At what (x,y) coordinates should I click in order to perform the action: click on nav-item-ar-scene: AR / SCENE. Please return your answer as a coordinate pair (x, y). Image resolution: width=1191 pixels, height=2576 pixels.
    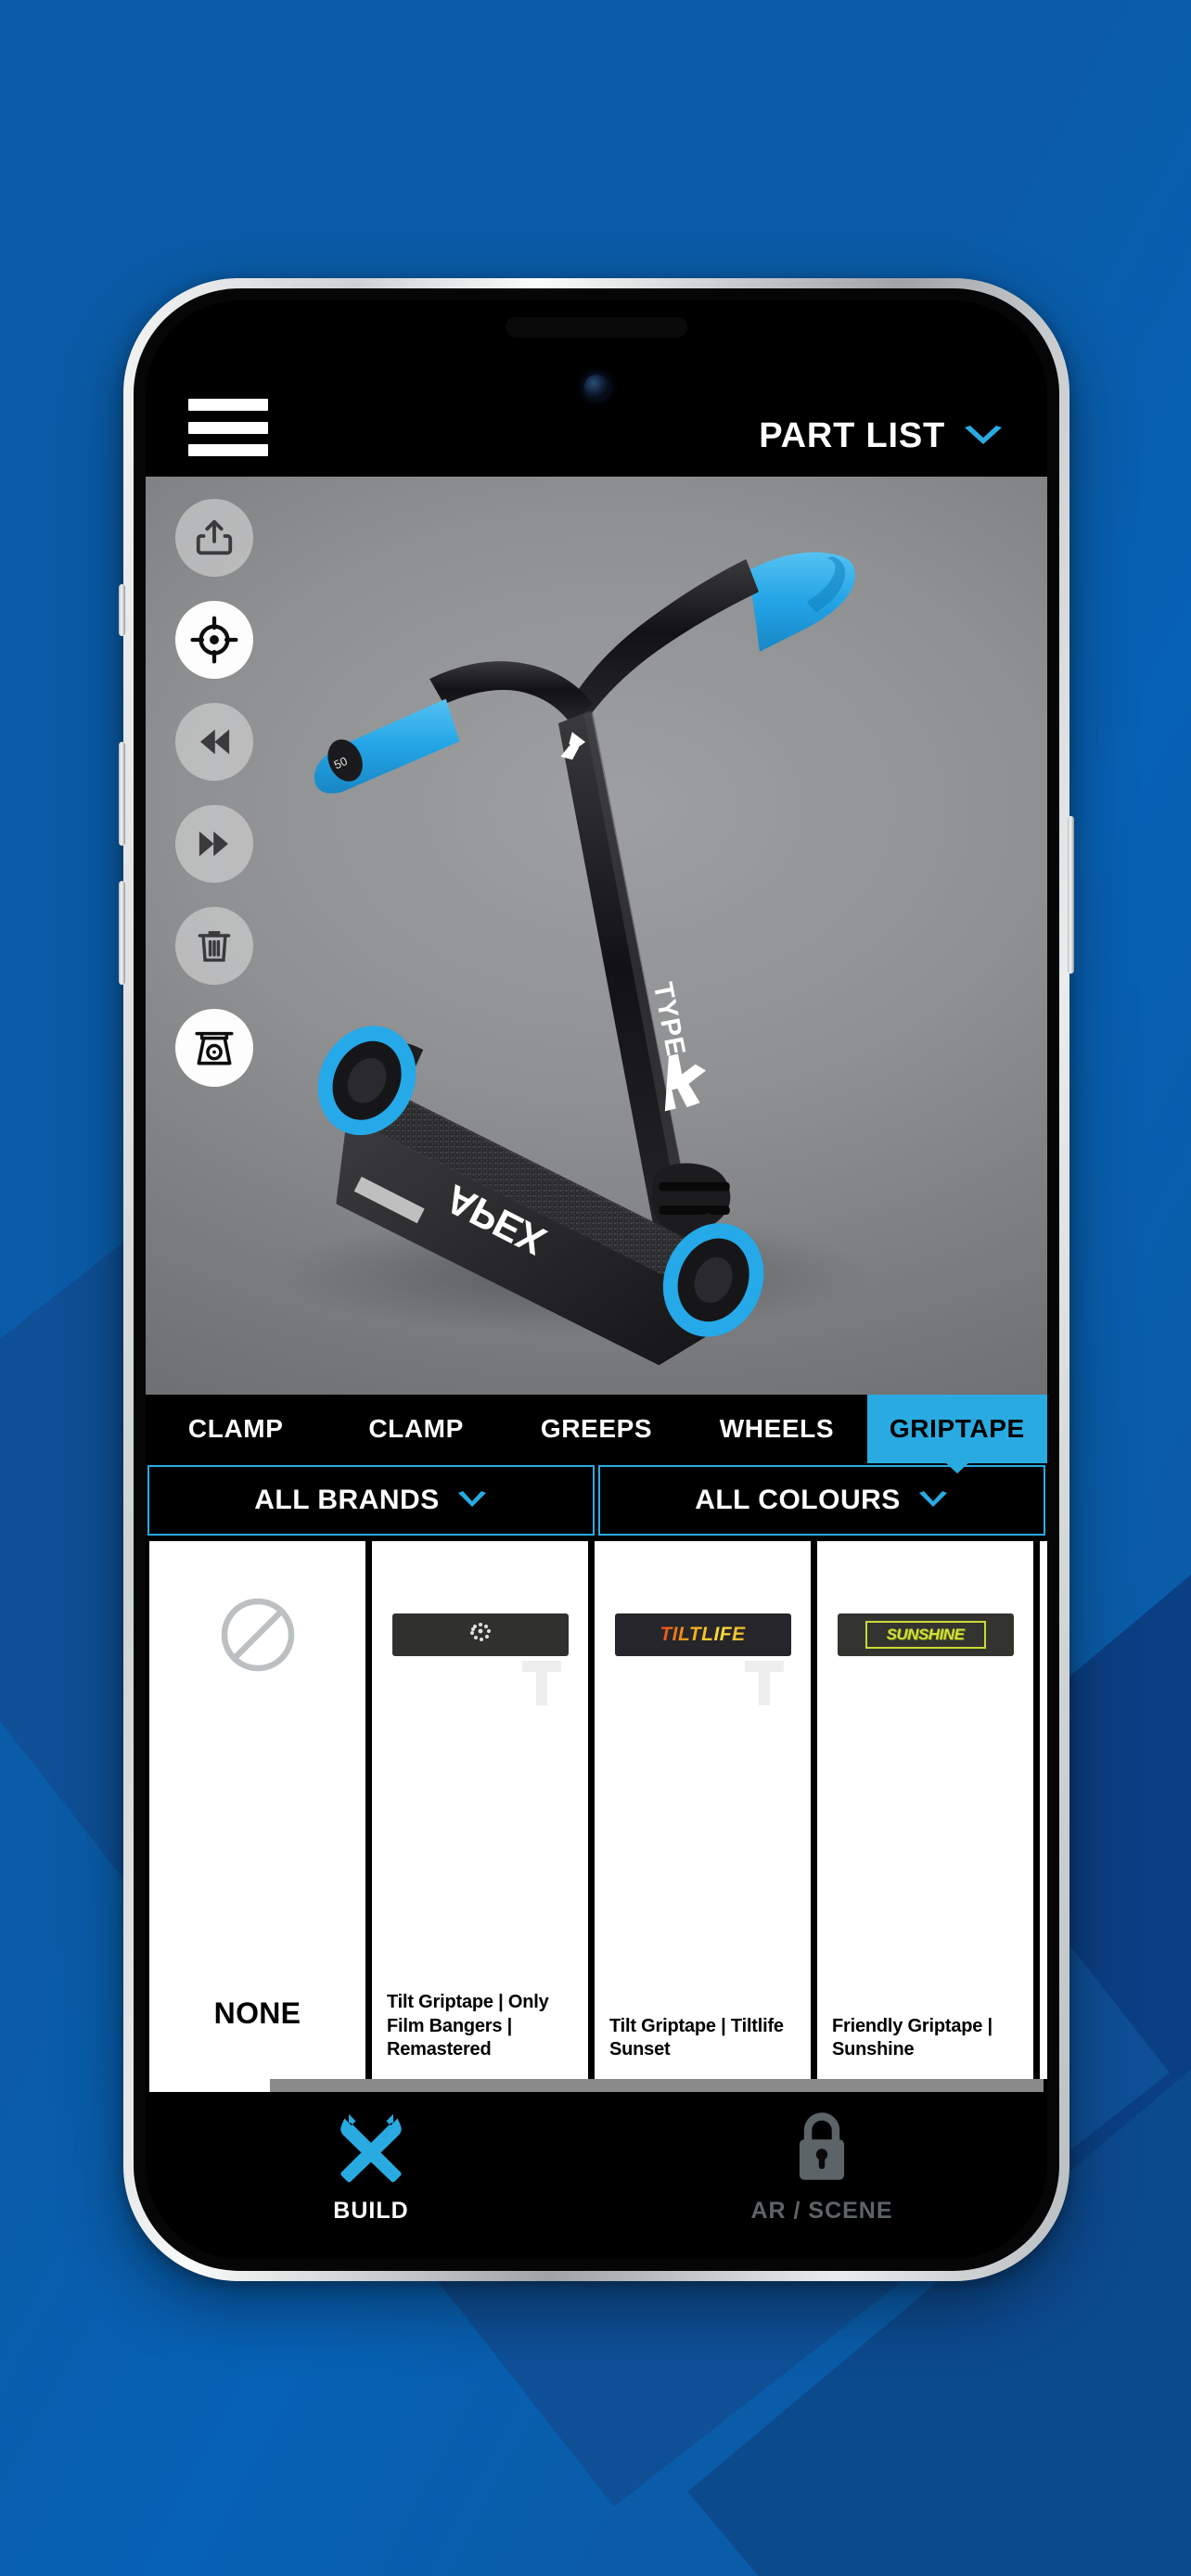
    Looking at the image, I should click on (821, 2176).